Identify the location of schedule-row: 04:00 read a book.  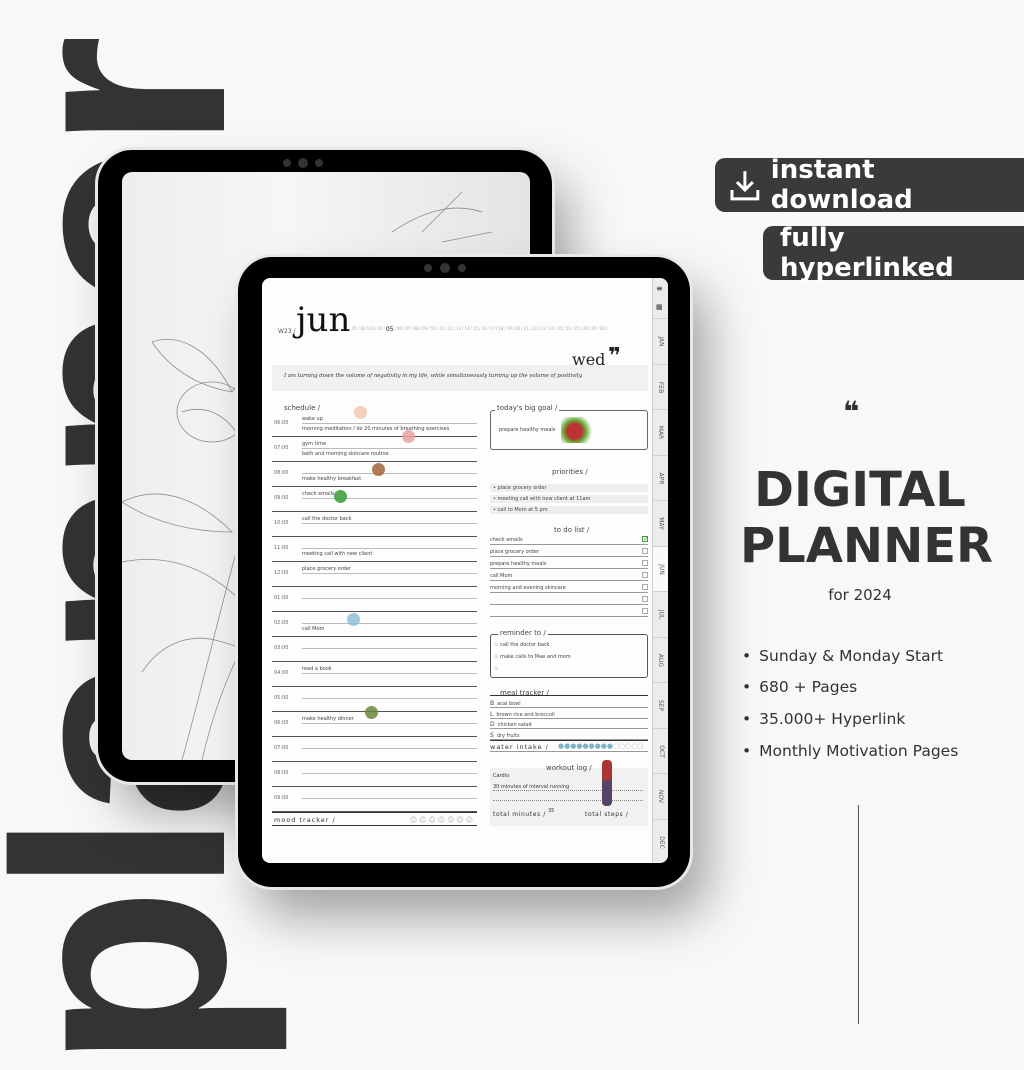
(374, 674).